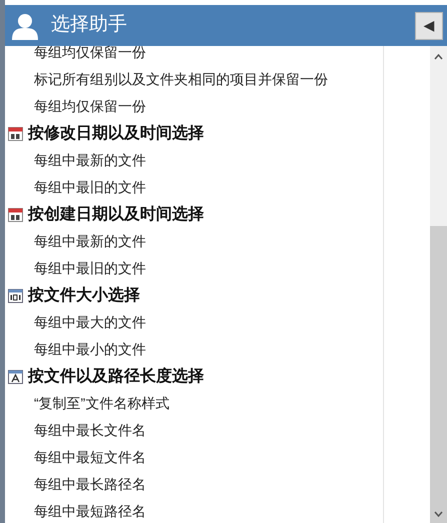 The width and height of the screenshot is (447, 523). I want to click on section-heading: 按创建日期以及时间选择, so click(116, 214).